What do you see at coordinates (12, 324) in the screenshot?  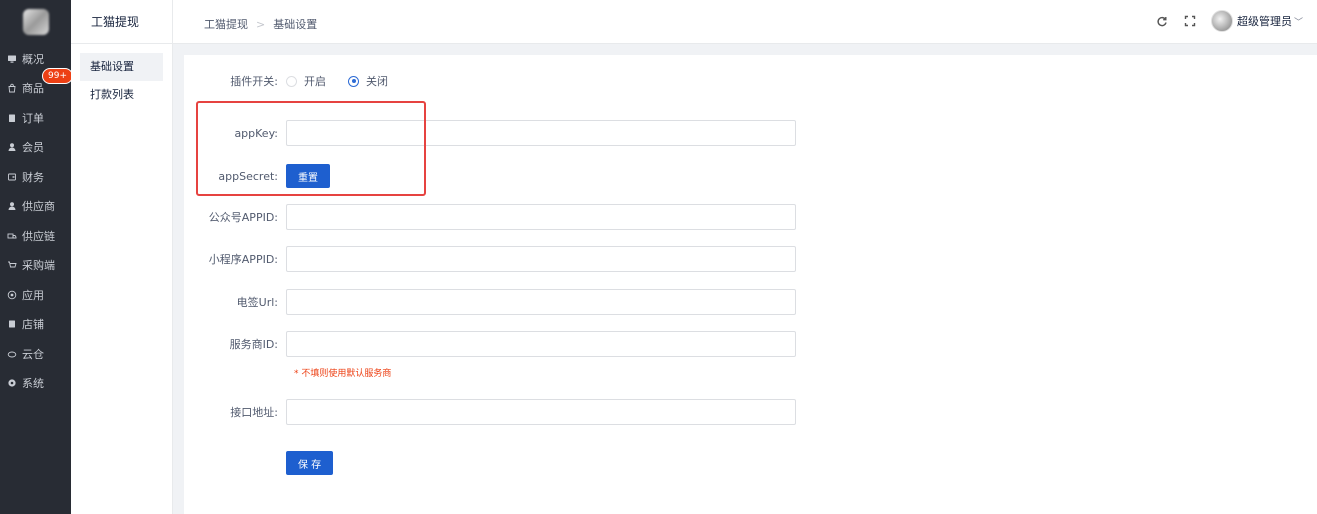 I see `store-icon` at bounding box center [12, 324].